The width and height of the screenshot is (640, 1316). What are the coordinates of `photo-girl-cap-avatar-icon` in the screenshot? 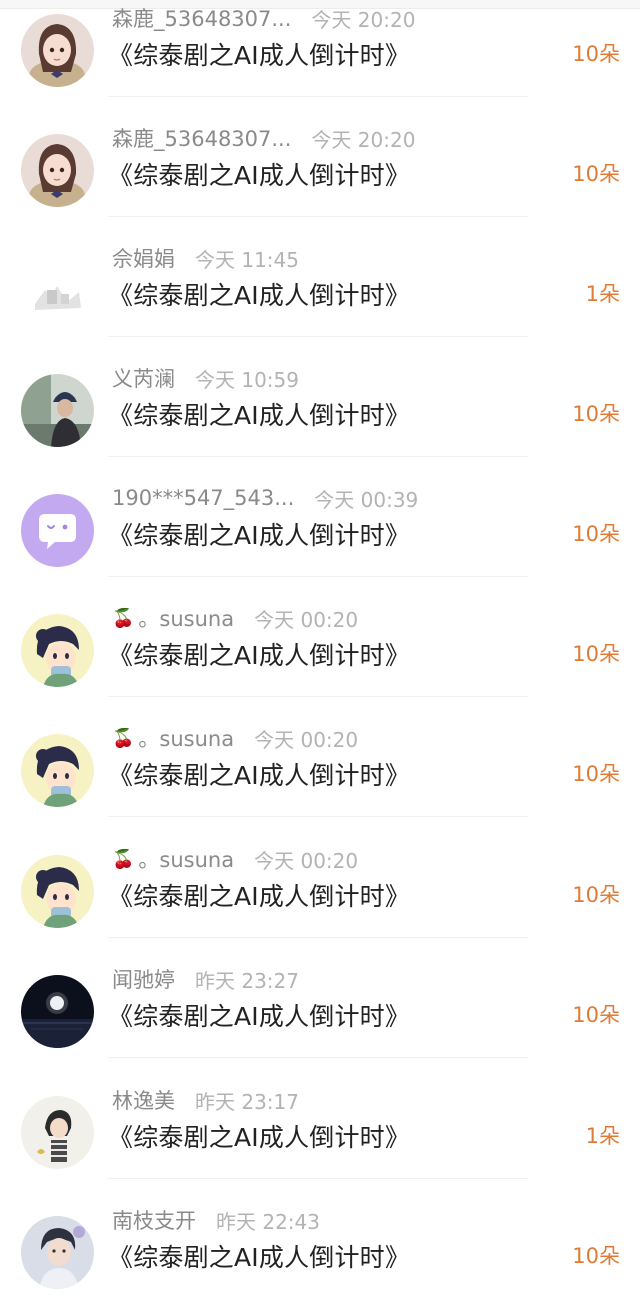 It's located at (57, 410).